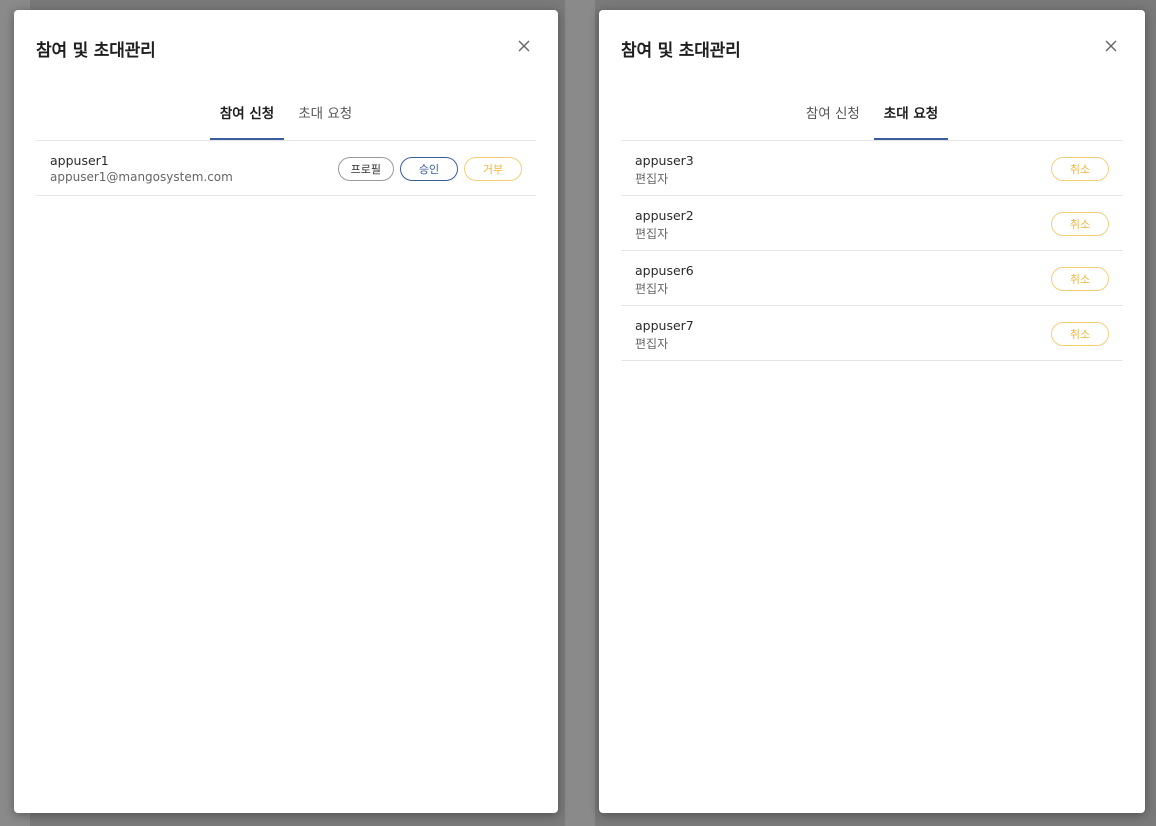  I want to click on user-name: appuser3, so click(664, 160).